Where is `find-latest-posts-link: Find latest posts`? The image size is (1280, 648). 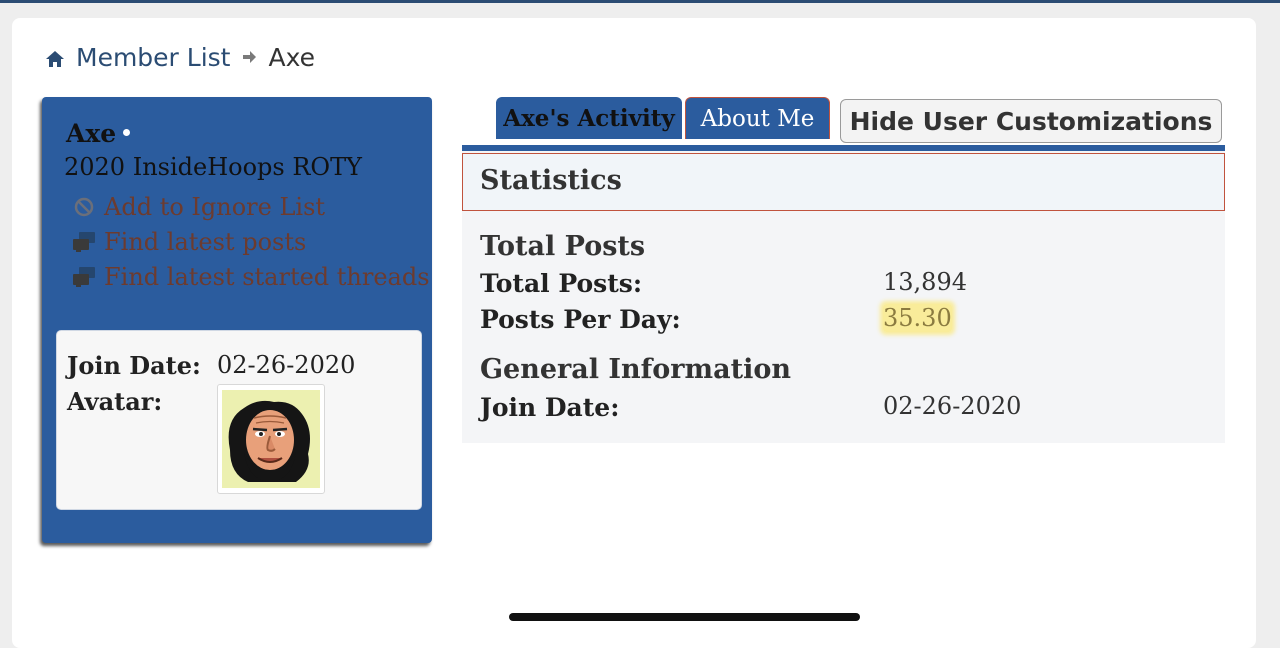 find-latest-posts-link: Find latest posts is located at coordinates (189, 242).